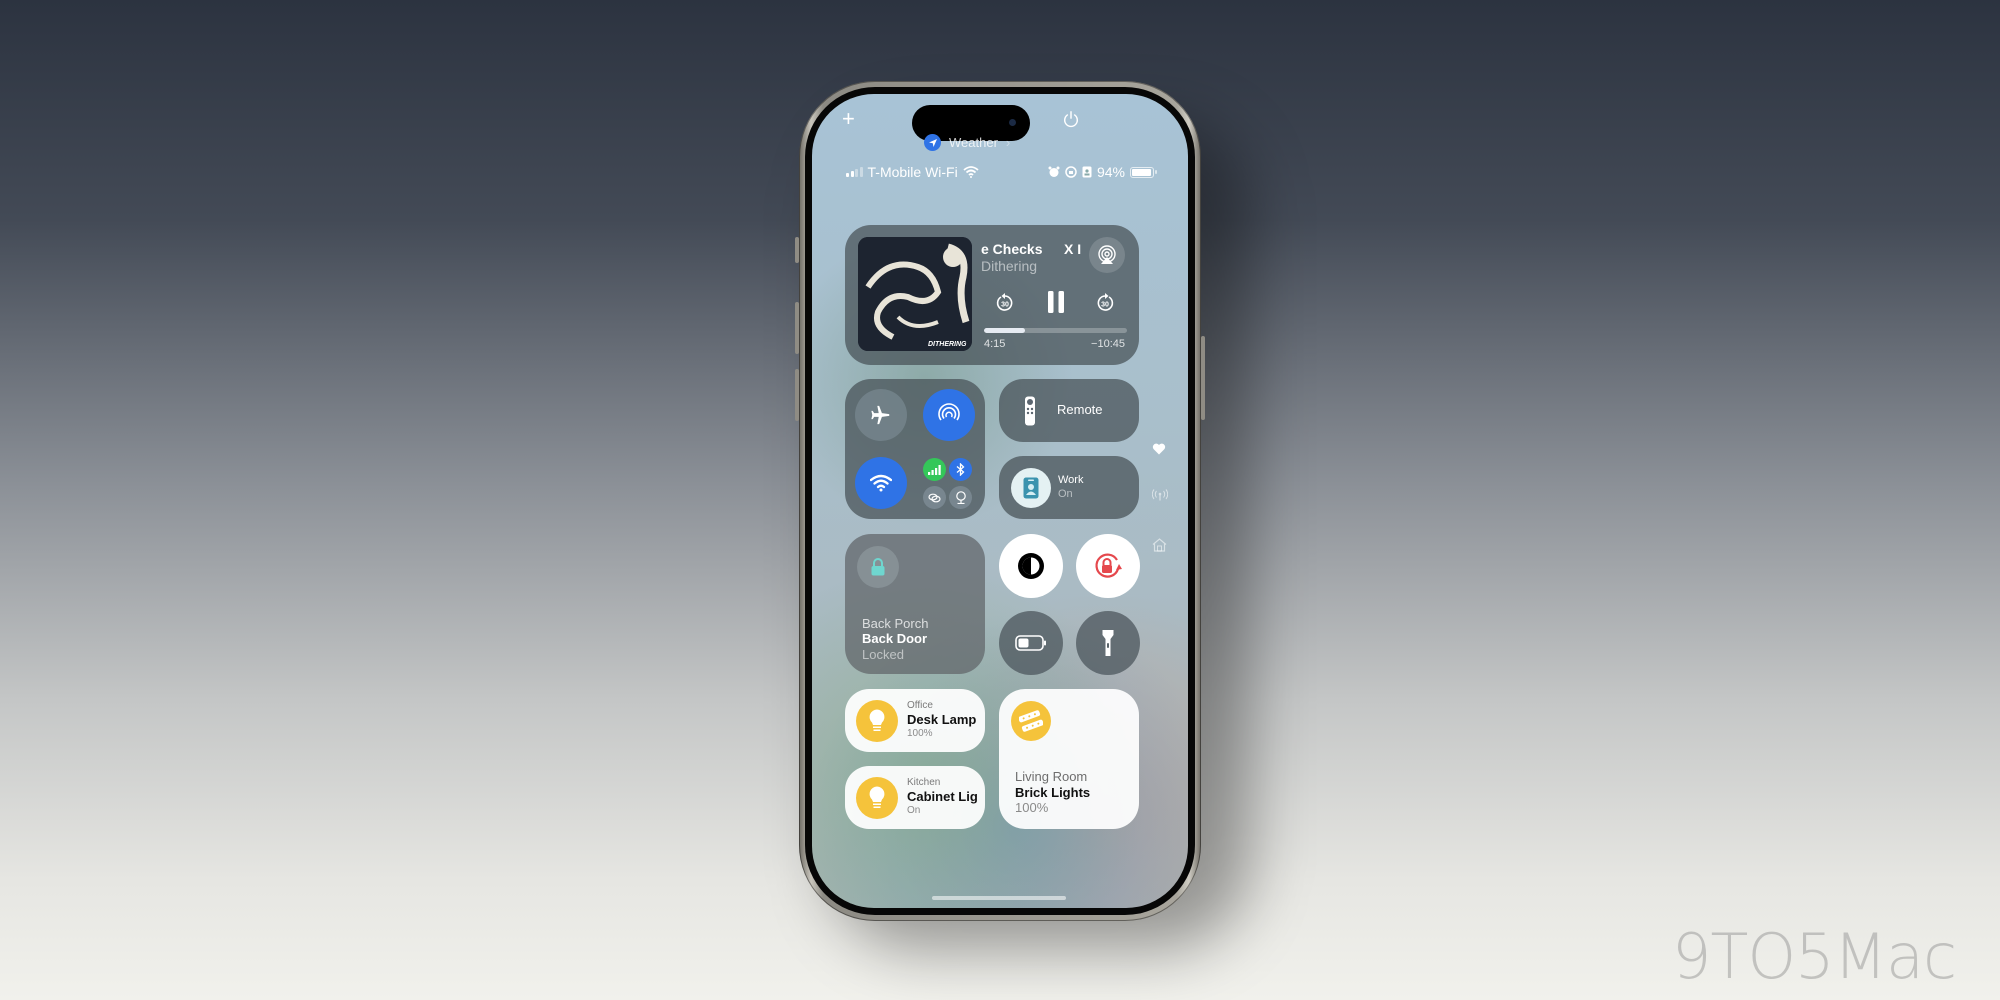  I want to click on airplay-button, so click(1107, 255).